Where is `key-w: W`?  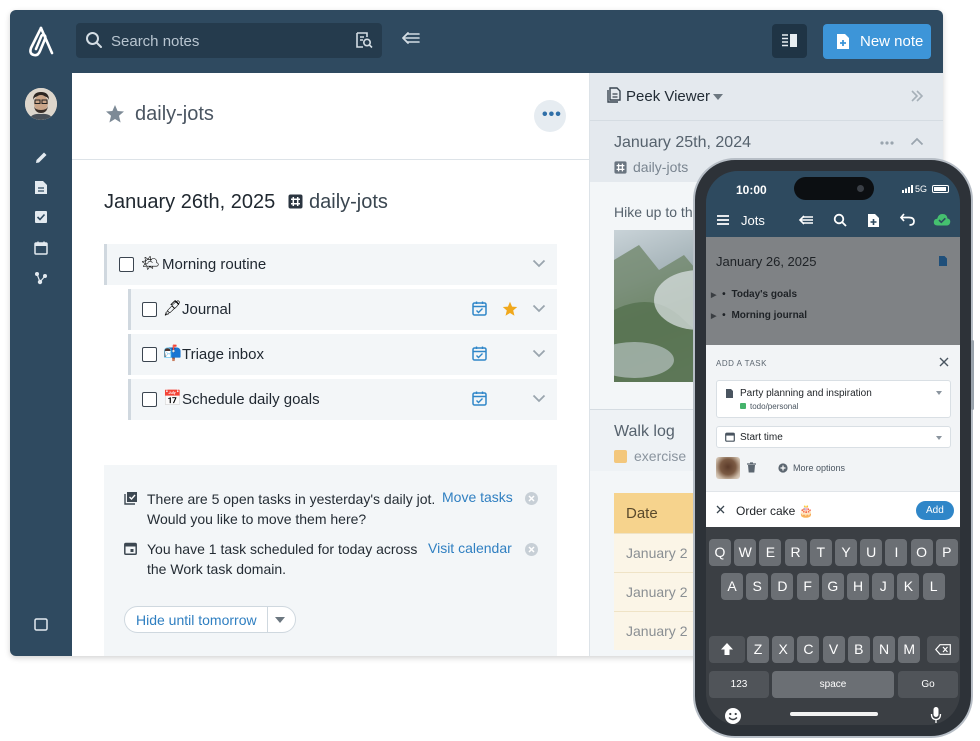 key-w: W is located at coordinates (745, 552).